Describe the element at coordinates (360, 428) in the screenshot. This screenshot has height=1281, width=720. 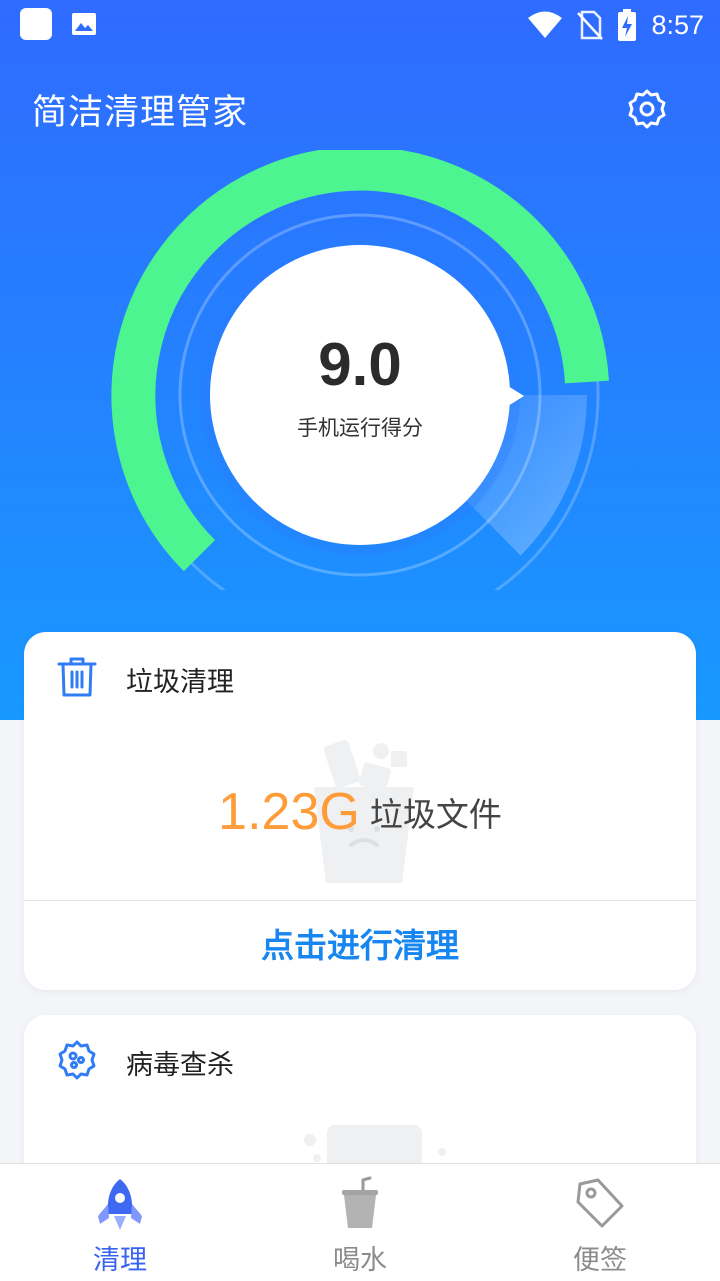
I see `score-label: 手机运行得分` at that location.